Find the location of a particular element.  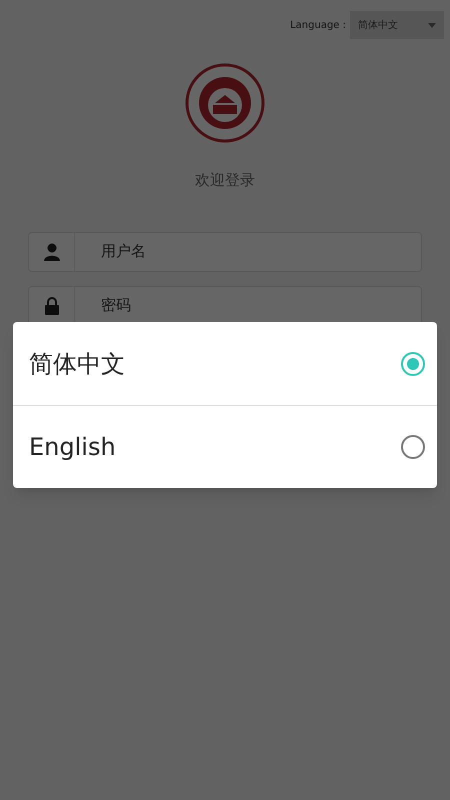

caret-icon is located at coordinates (432, 25).